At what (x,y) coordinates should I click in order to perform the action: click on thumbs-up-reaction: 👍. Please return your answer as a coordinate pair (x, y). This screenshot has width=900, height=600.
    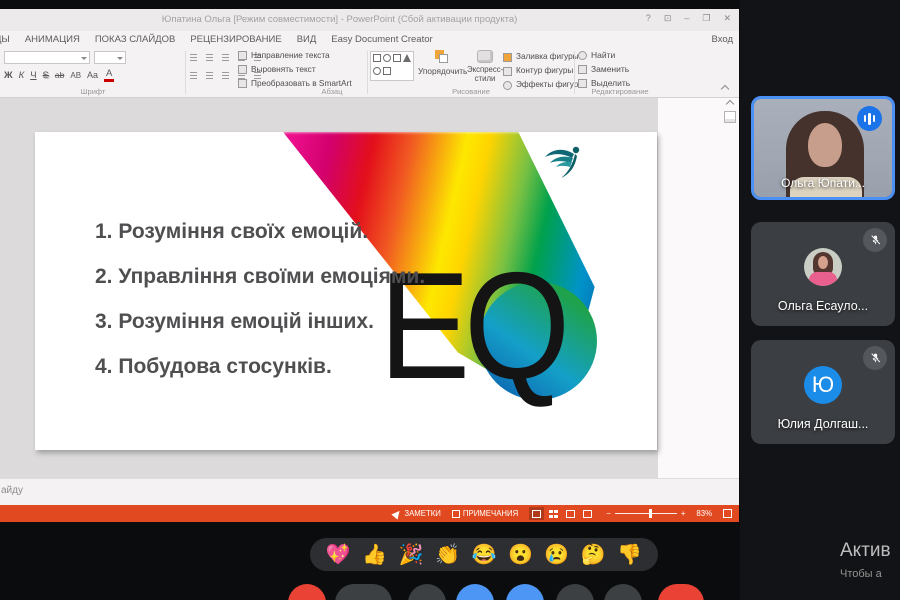
    Looking at the image, I should click on (374, 555).